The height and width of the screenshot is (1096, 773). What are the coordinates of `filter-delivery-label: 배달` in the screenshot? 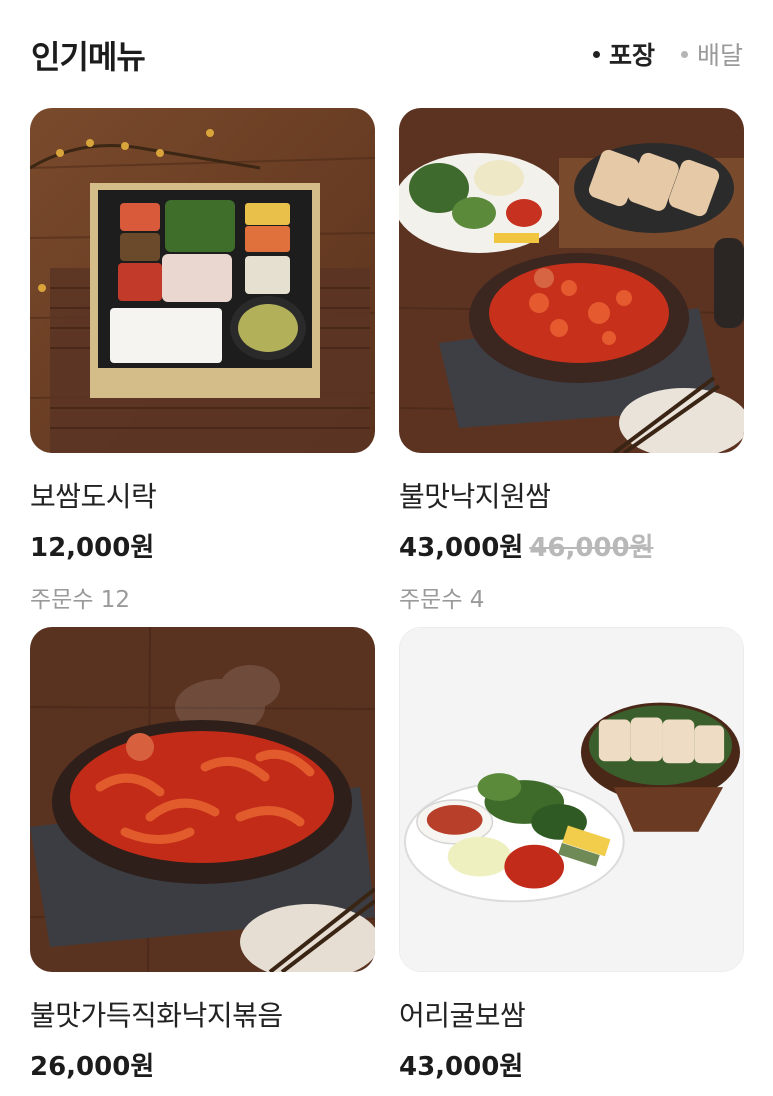 It's located at (719, 55).